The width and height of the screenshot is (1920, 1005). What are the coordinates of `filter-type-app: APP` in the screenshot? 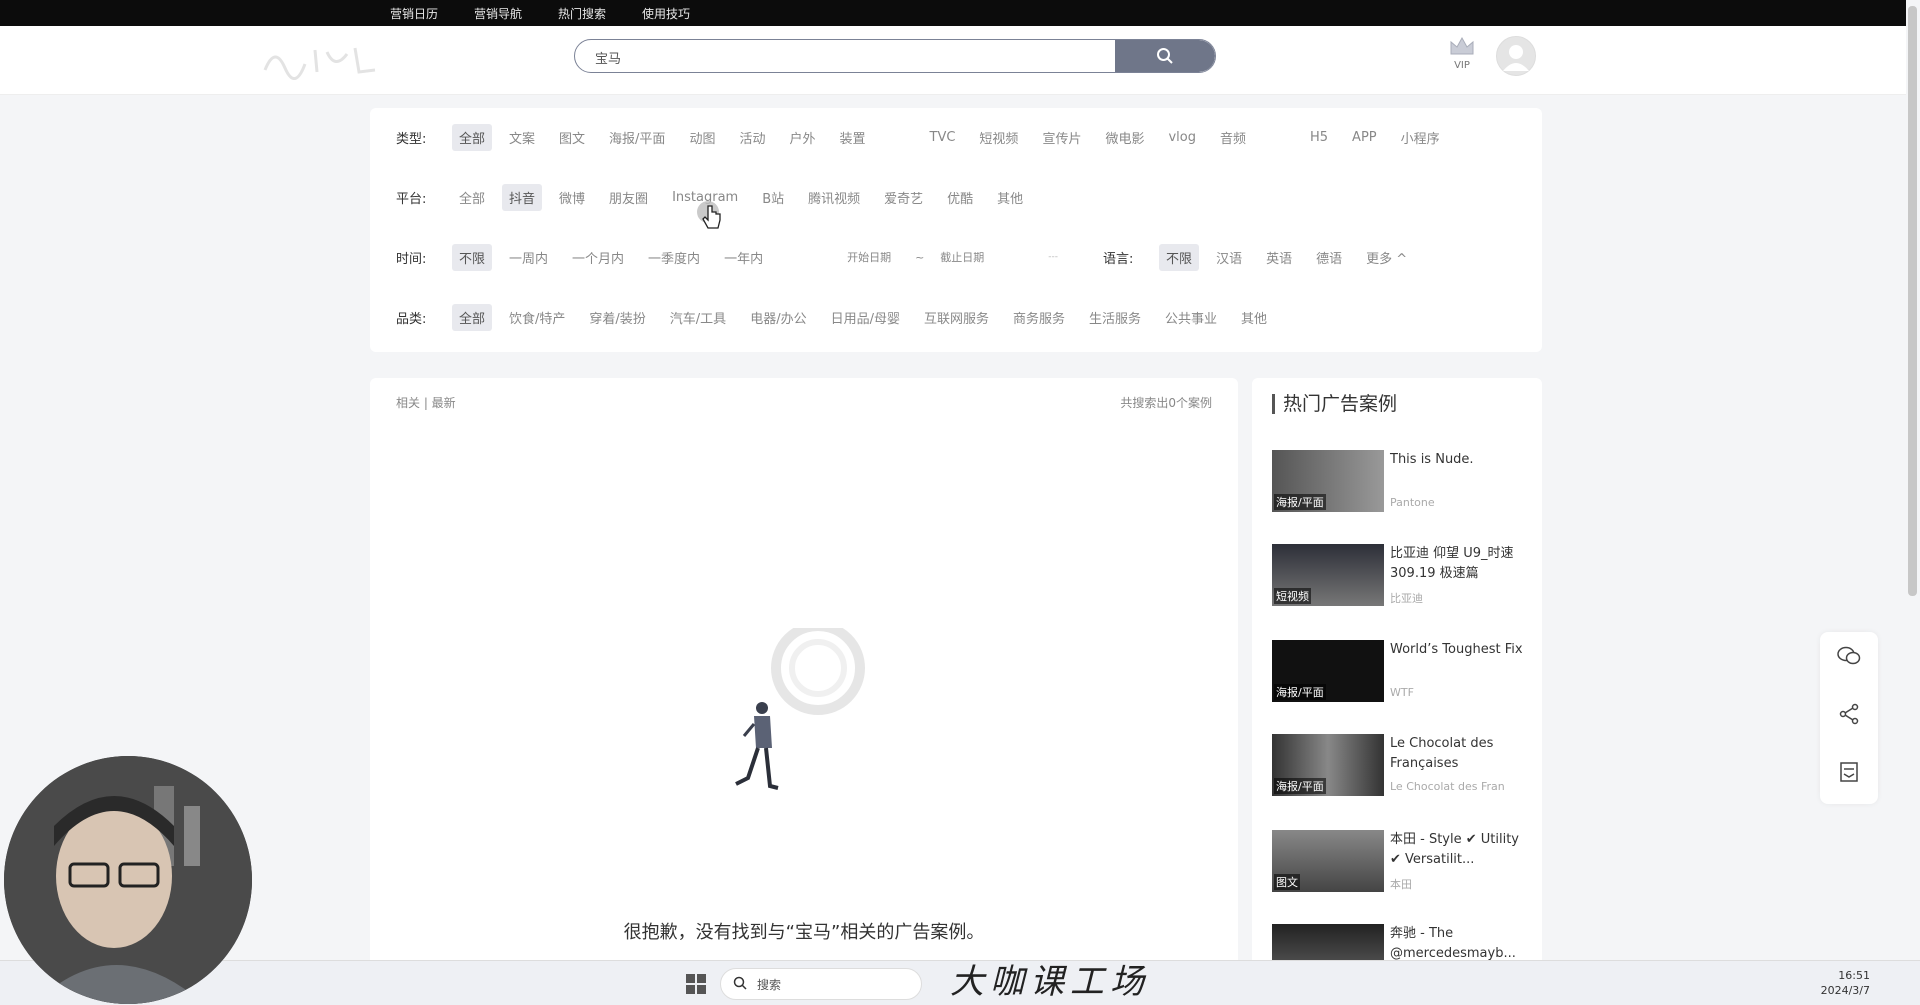 It's located at (1364, 137).